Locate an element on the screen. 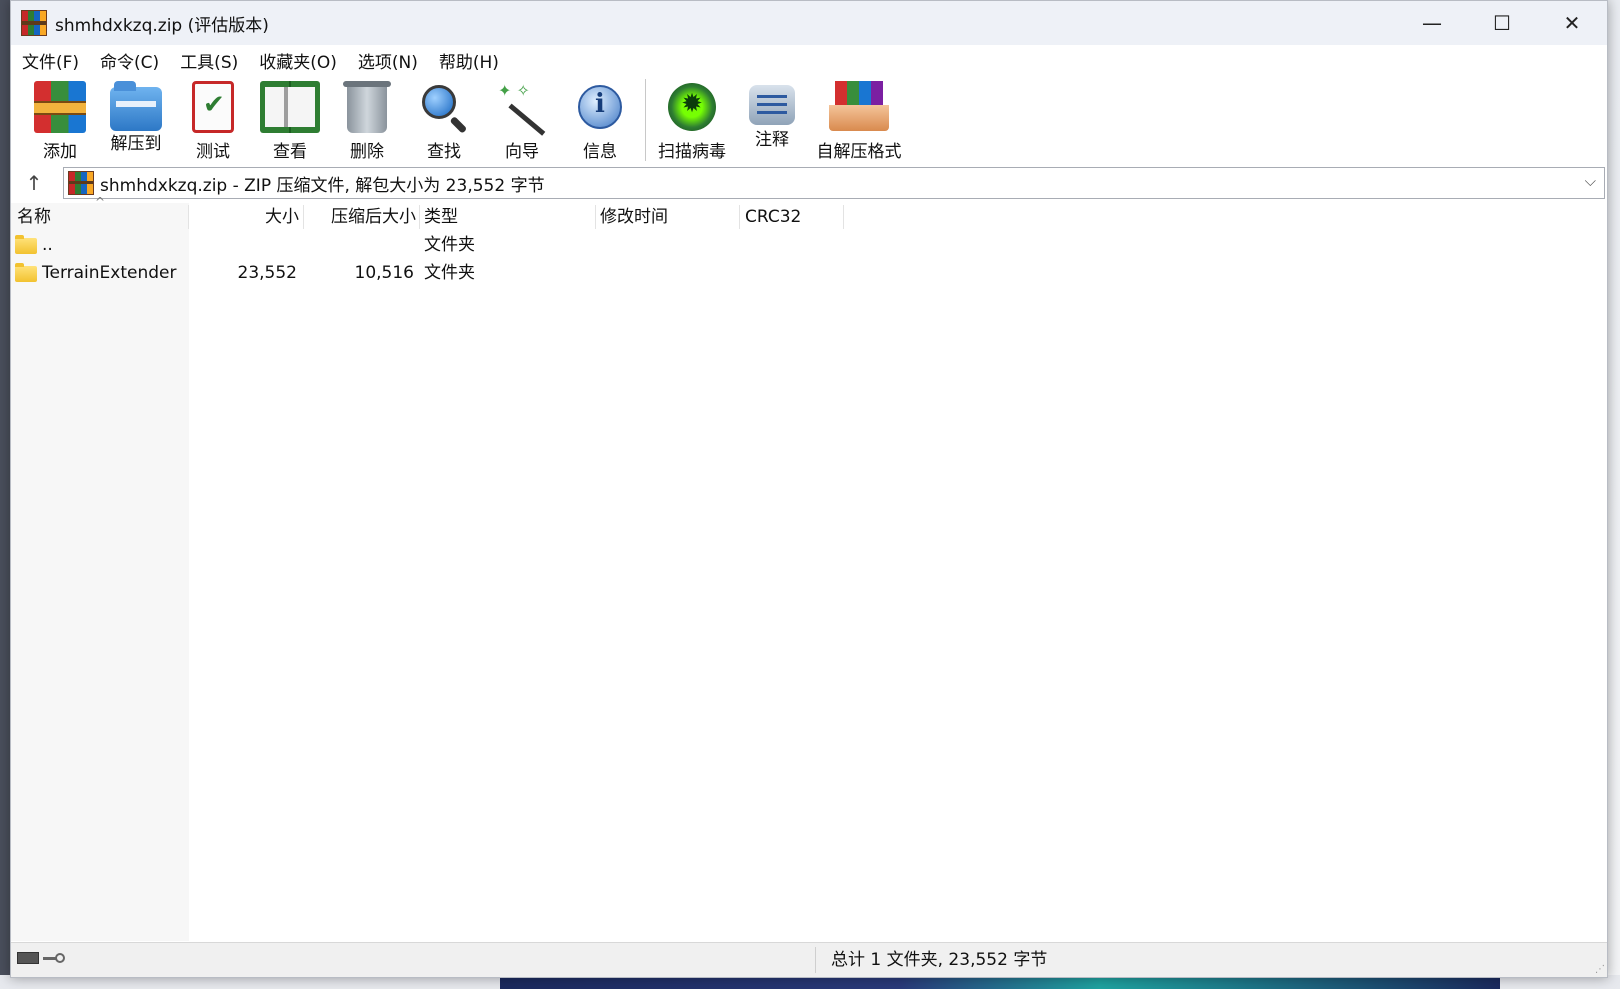  resize-grip-icon: ⋰ is located at coordinates (1600, 969).